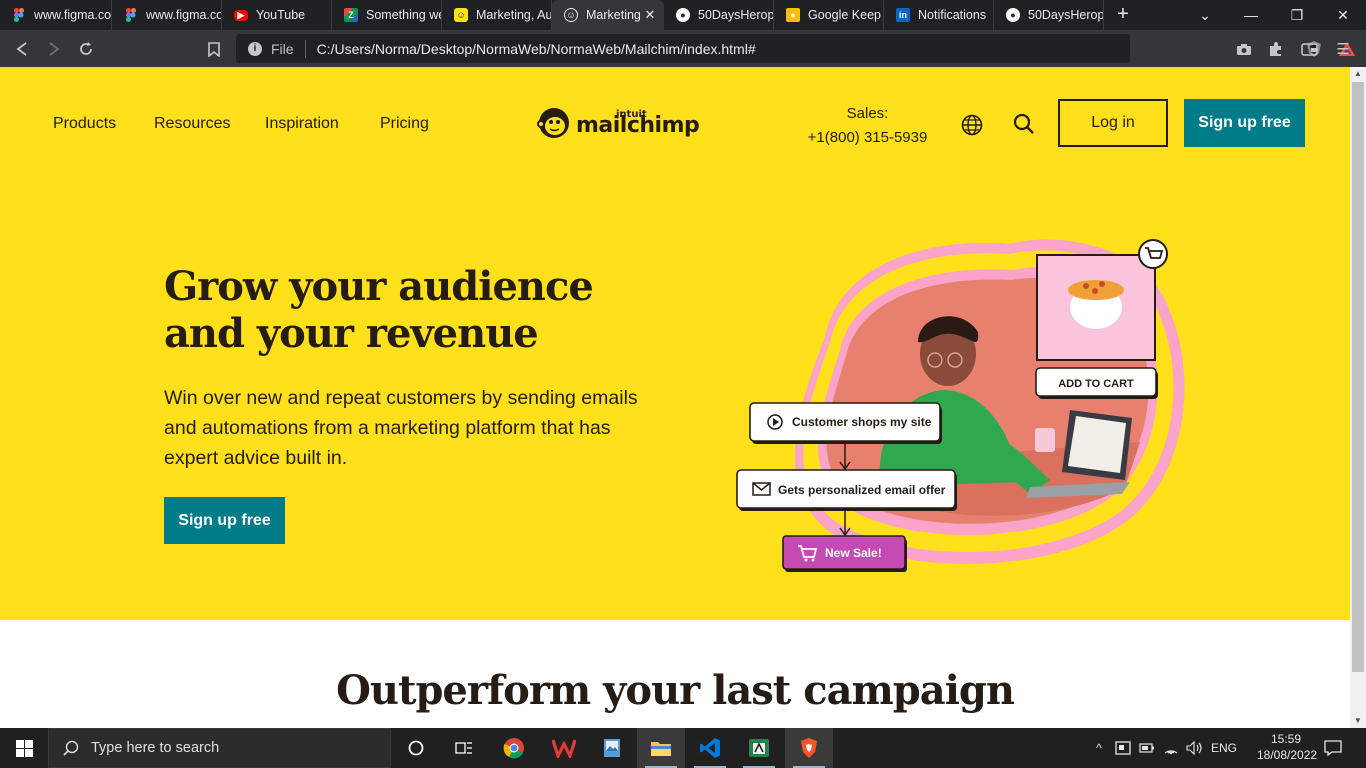 The width and height of the screenshot is (1366, 768). What do you see at coordinates (650, 15) in the screenshot?
I see `close-tab-icon: ✕` at bounding box center [650, 15].